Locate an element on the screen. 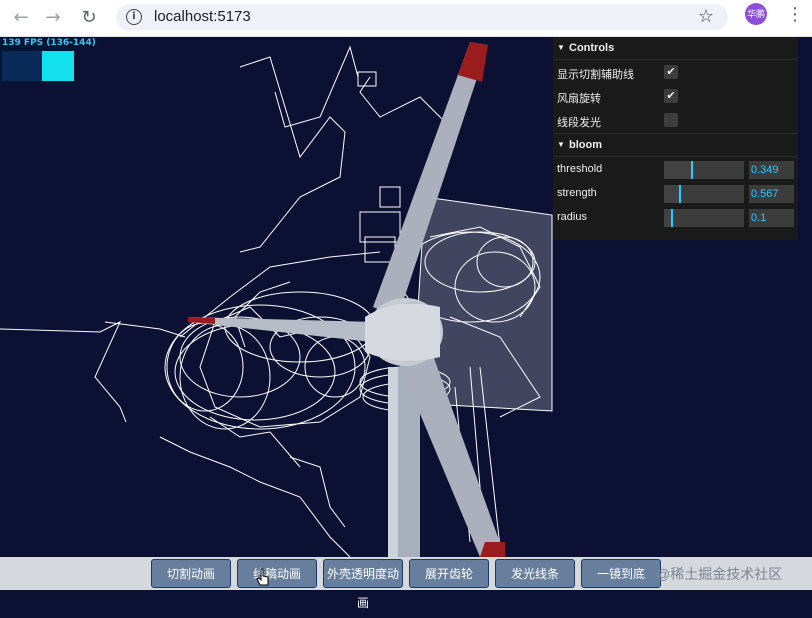 This screenshot has width=812, height=618. forward-icon: → is located at coordinates (53, 17).